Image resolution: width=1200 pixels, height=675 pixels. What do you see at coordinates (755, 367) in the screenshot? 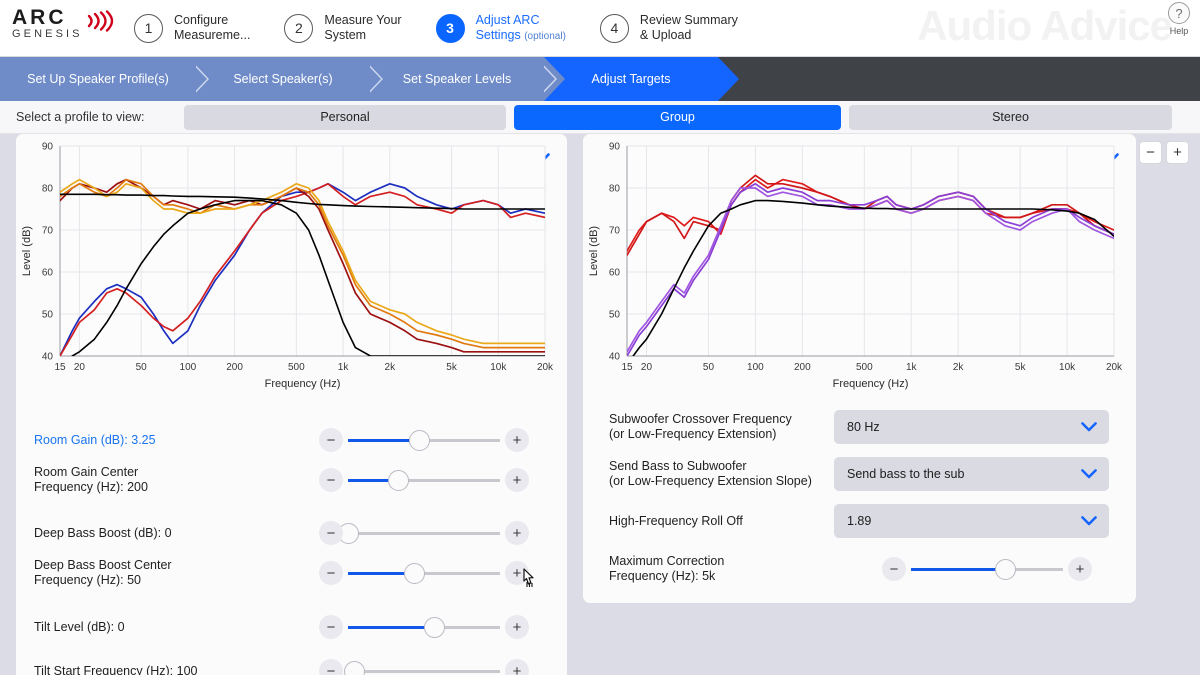
I see `svg-text: 100` at bounding box center [755, 367].